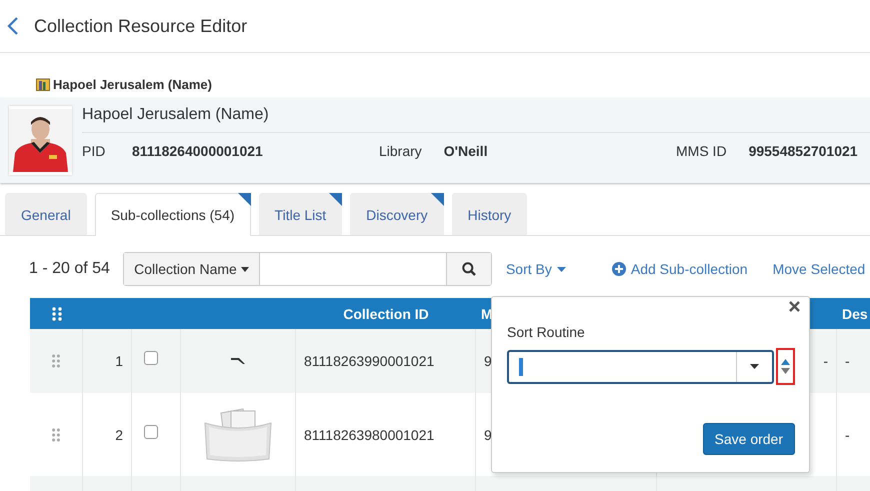  I want to click on table-cell: 81118263980001021, so click(369, 434).